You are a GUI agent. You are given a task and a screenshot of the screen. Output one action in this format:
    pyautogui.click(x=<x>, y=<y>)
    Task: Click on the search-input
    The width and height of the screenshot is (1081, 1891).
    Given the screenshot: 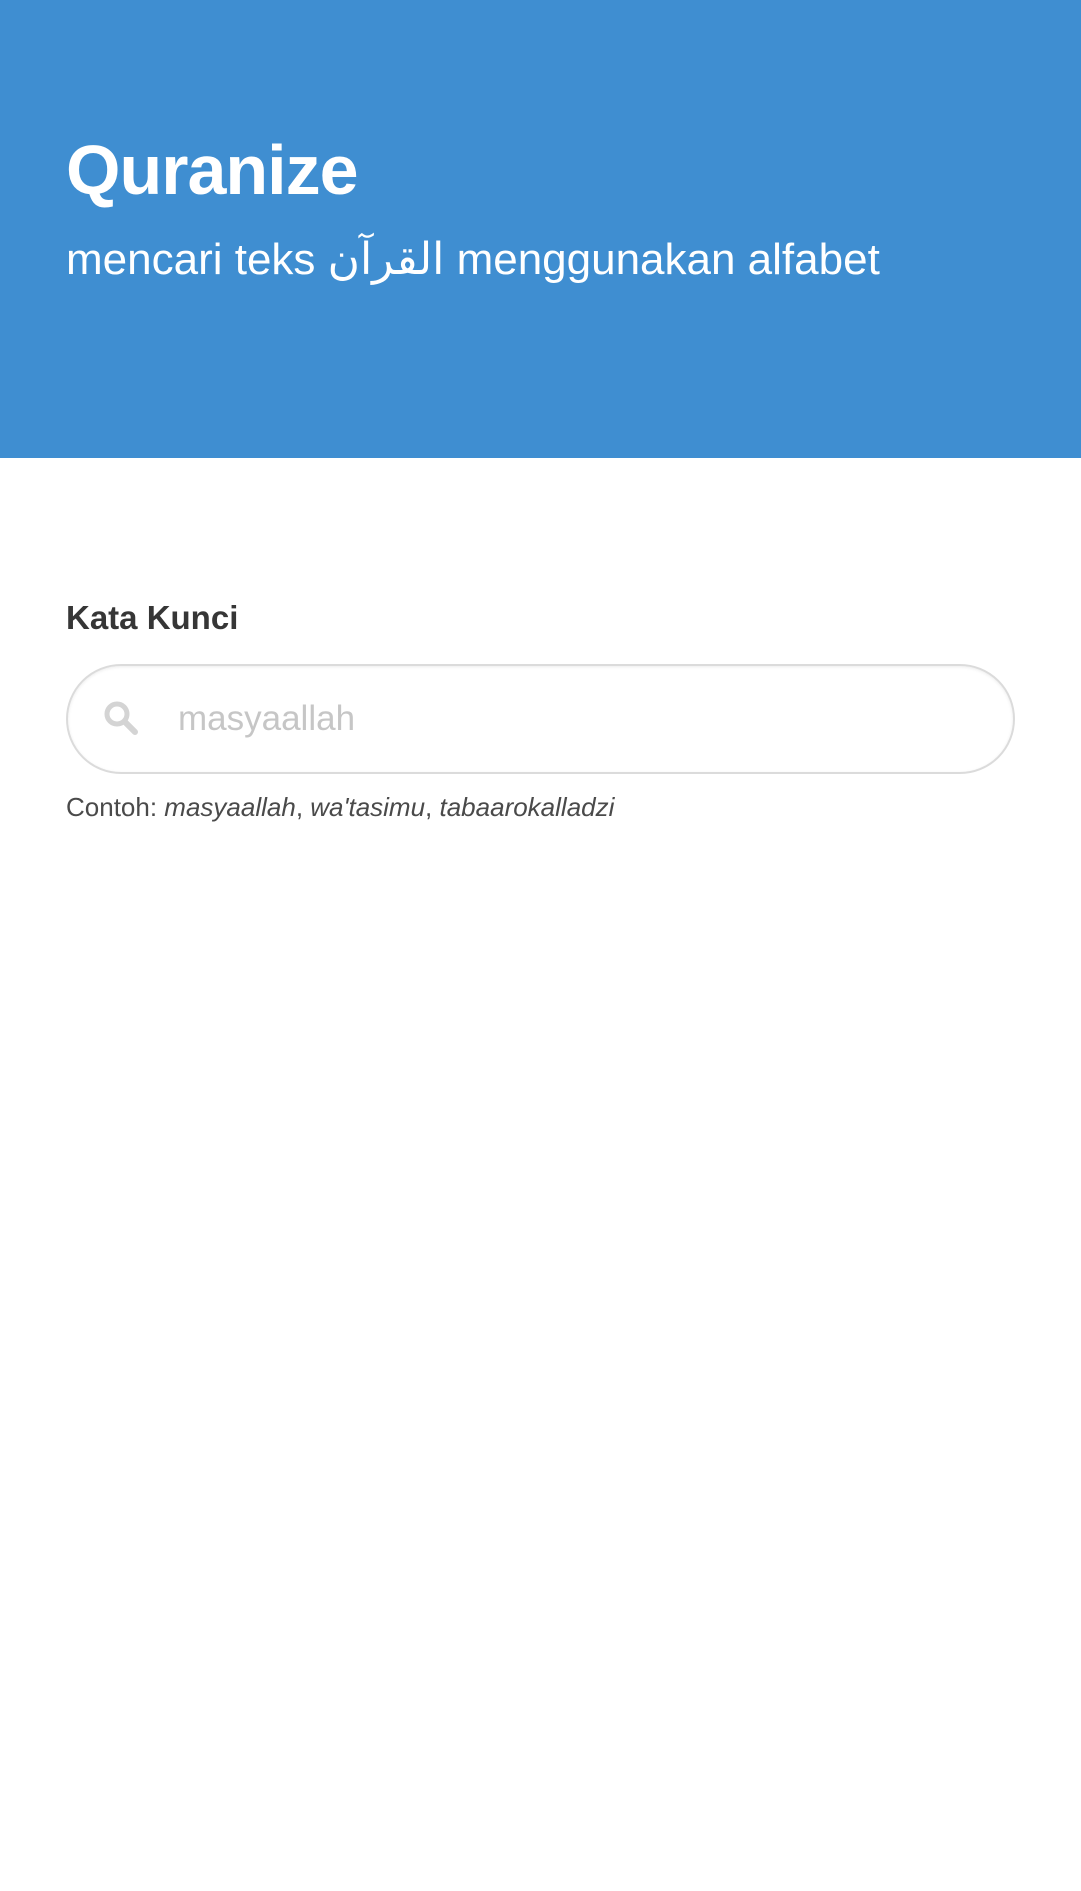 What is the action you would take?
    pyautogui.click(x=575, y=719)
    